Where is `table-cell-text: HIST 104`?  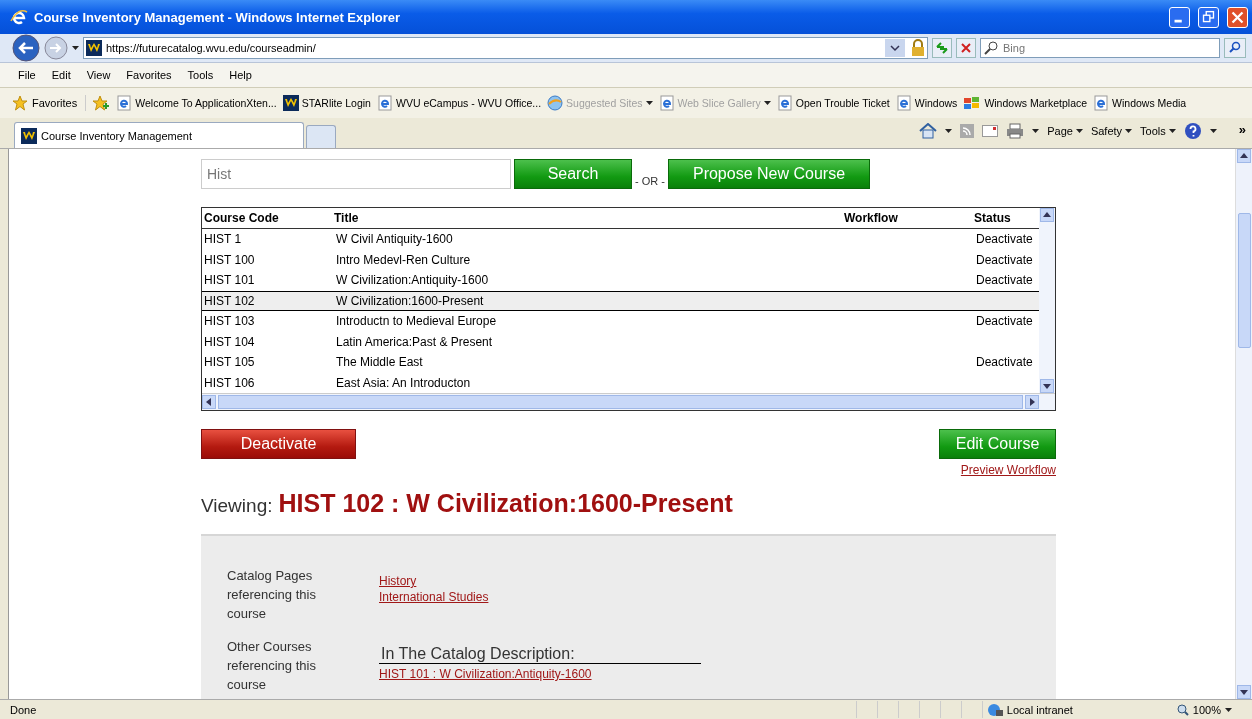 table-cell-text: HIST 104 is located at coordinates (229, 341).